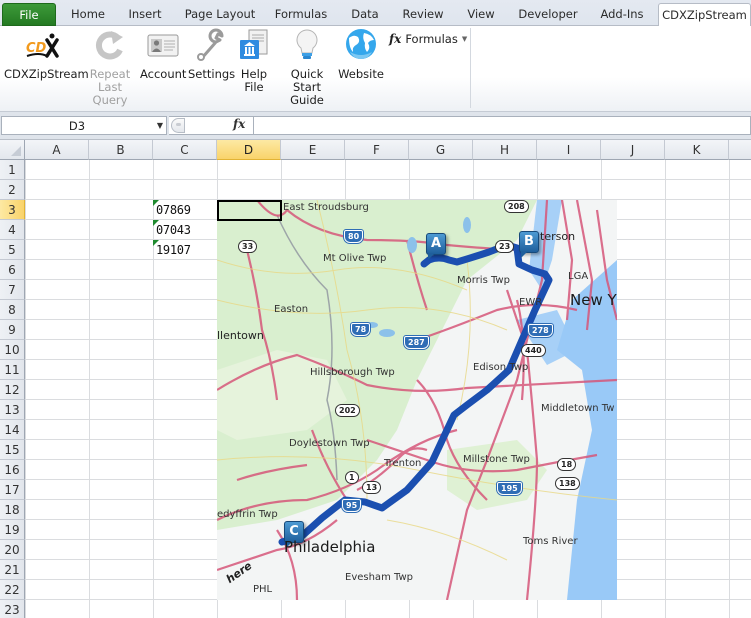  I want to click on help-file-button: Help File, so click(254, 61).